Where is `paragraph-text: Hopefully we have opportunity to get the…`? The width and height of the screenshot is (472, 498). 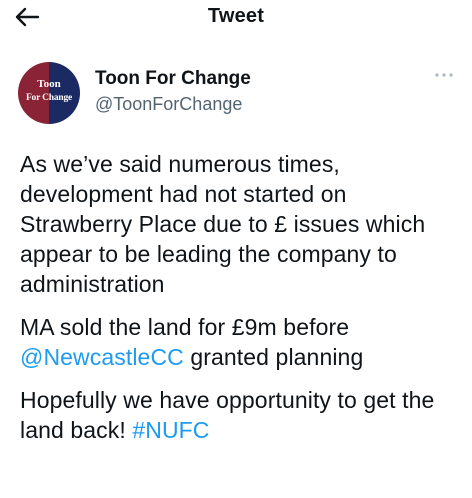 paragraph-text: Hopefully we have opportunity to get the… is located at coordinates (227, 415).